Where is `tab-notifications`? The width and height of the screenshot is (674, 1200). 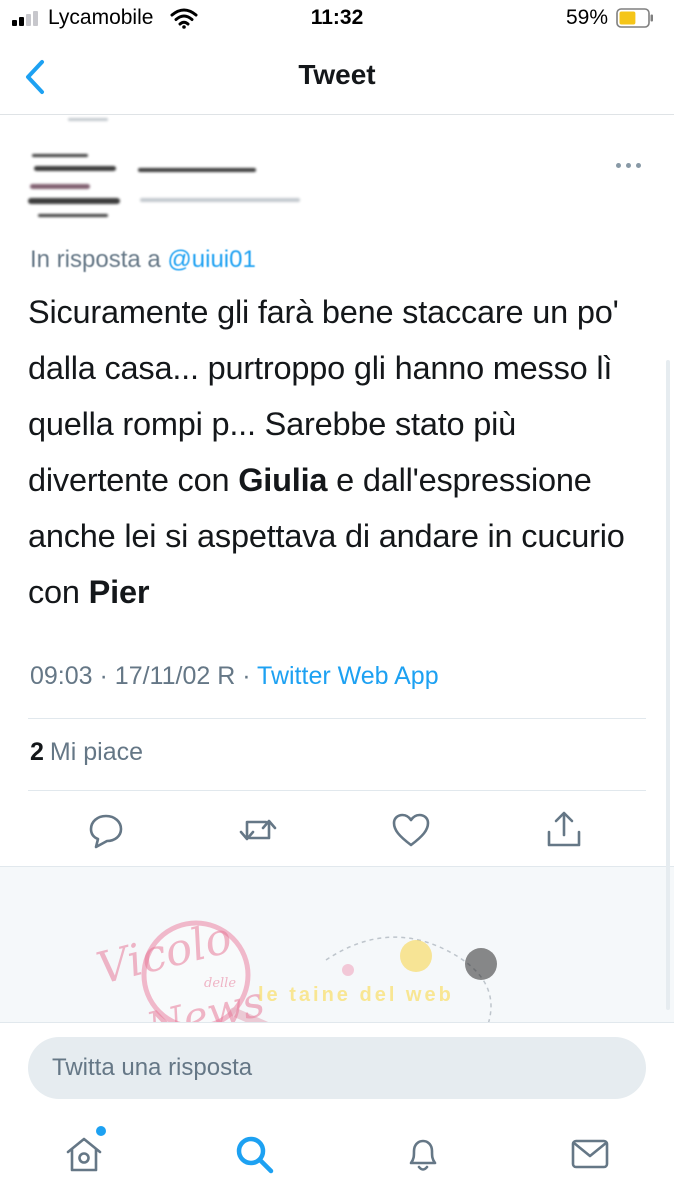
tab-notifications is located at coordinates (423, 1154).